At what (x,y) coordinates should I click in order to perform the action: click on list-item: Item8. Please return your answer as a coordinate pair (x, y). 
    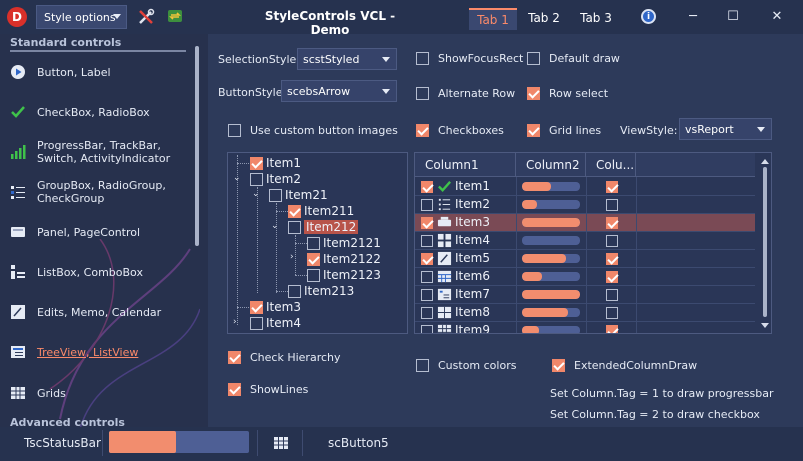
    Looking at the image, I should click on (585, 313).